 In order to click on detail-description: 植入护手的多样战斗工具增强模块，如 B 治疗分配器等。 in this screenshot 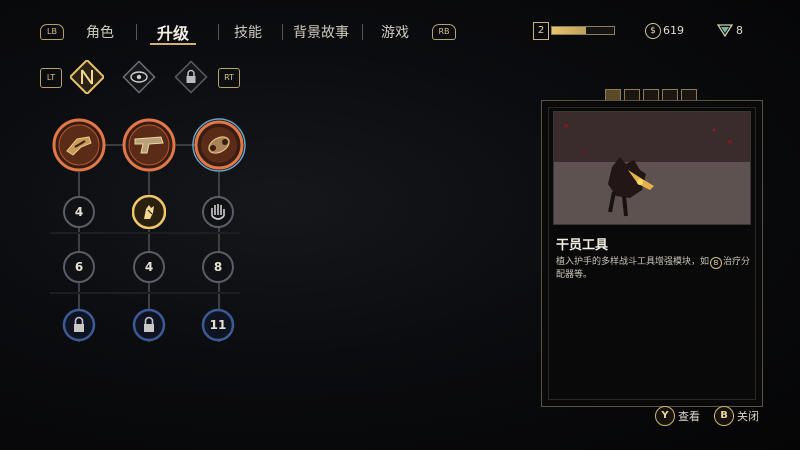, I will do `click(654, 269)`.